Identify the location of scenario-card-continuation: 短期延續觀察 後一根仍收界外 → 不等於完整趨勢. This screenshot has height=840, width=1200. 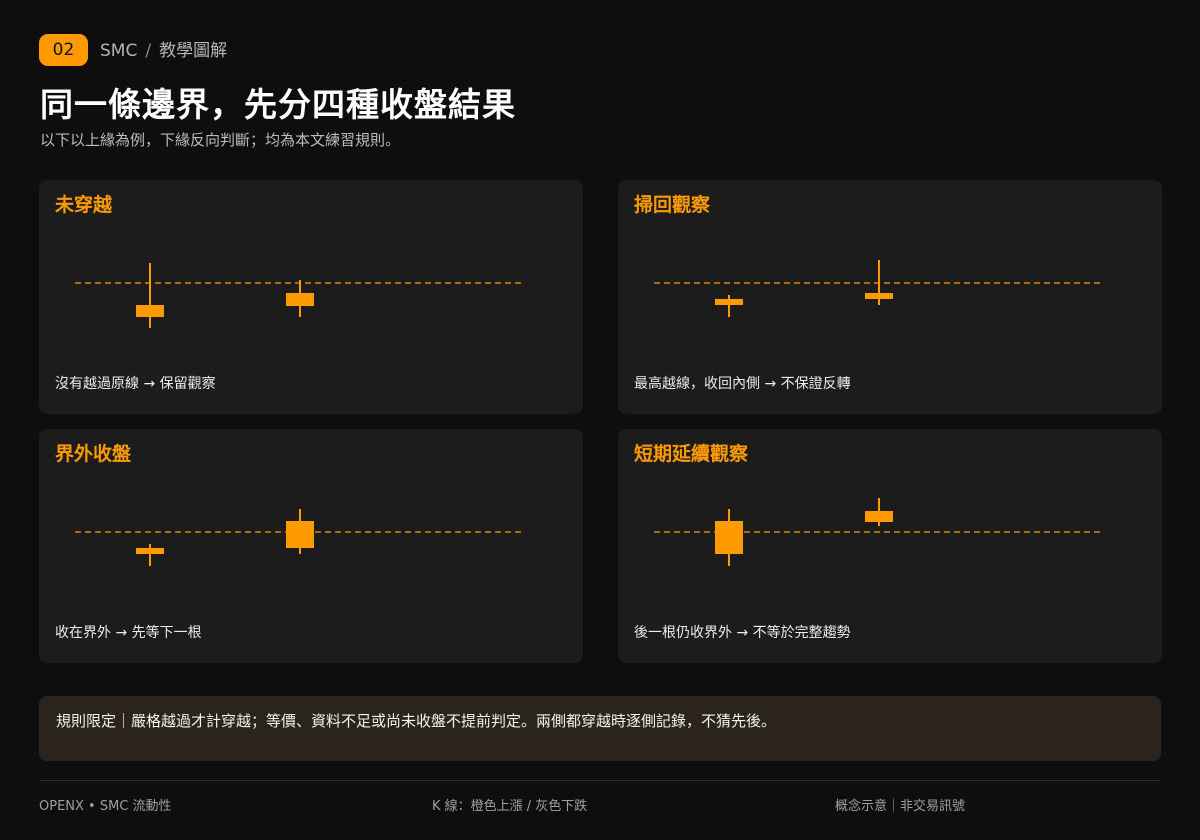
(890, 546).